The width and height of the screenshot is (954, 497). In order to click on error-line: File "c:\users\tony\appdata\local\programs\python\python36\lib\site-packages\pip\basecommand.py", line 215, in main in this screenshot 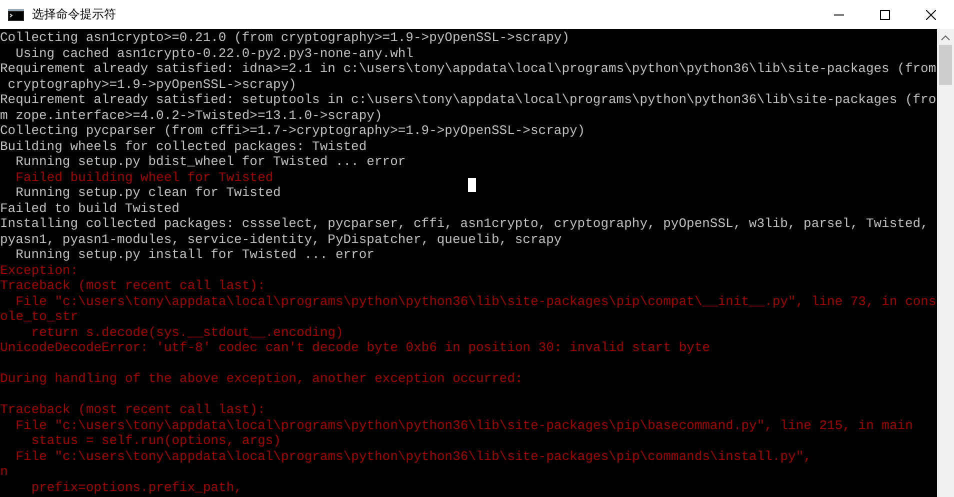, I will do `click(463, 425)`.